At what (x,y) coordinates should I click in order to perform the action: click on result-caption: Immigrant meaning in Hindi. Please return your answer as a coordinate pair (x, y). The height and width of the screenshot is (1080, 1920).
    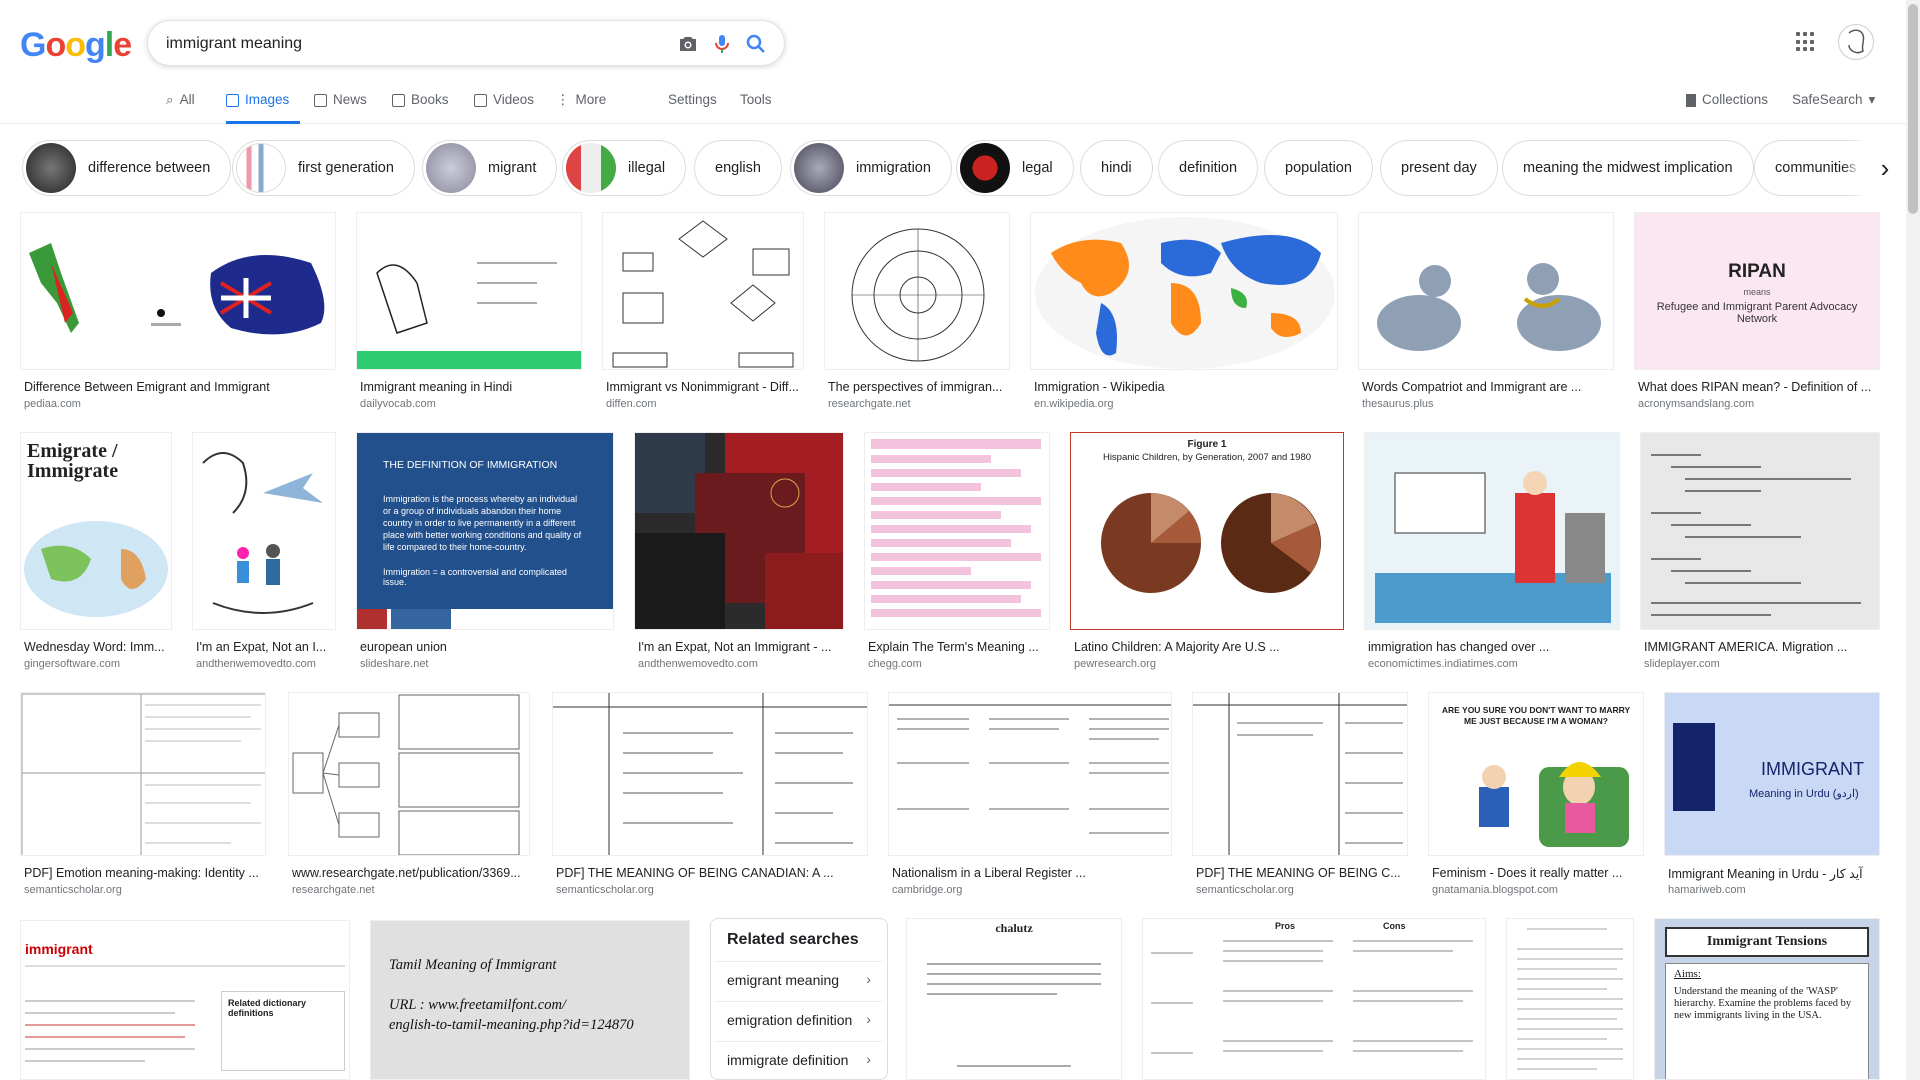
    Looking at the image, I should click on (473, 387).